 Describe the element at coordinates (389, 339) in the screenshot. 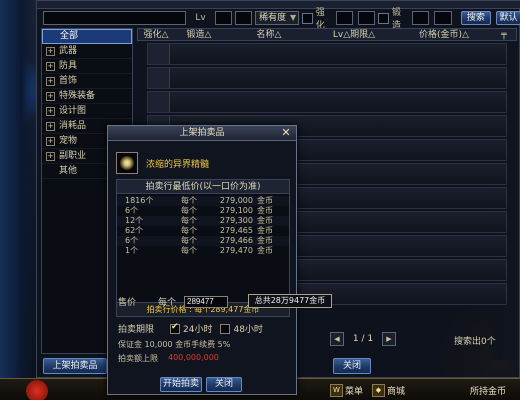

I see `next-page-icon: ▶` at that location.